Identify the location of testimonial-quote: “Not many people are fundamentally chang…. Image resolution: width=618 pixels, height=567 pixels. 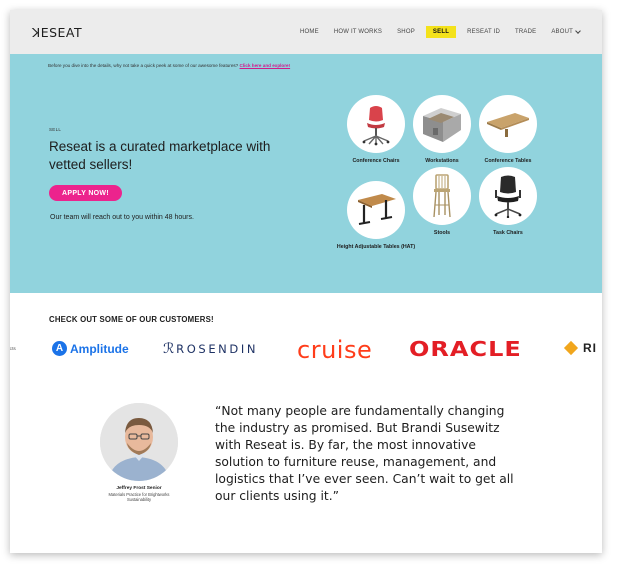
(364, 453).